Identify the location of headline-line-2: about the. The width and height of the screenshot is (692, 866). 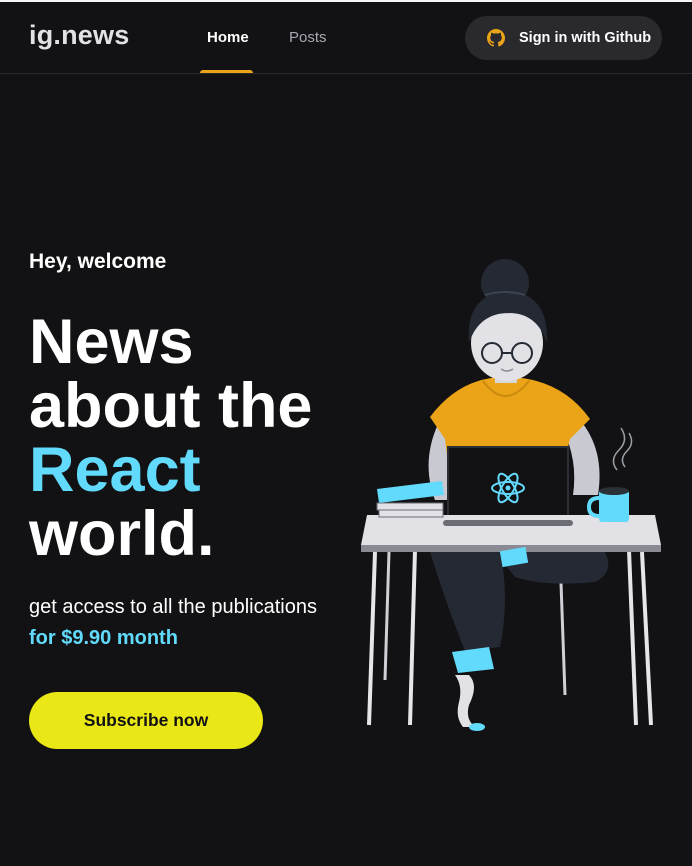
(171, 406).